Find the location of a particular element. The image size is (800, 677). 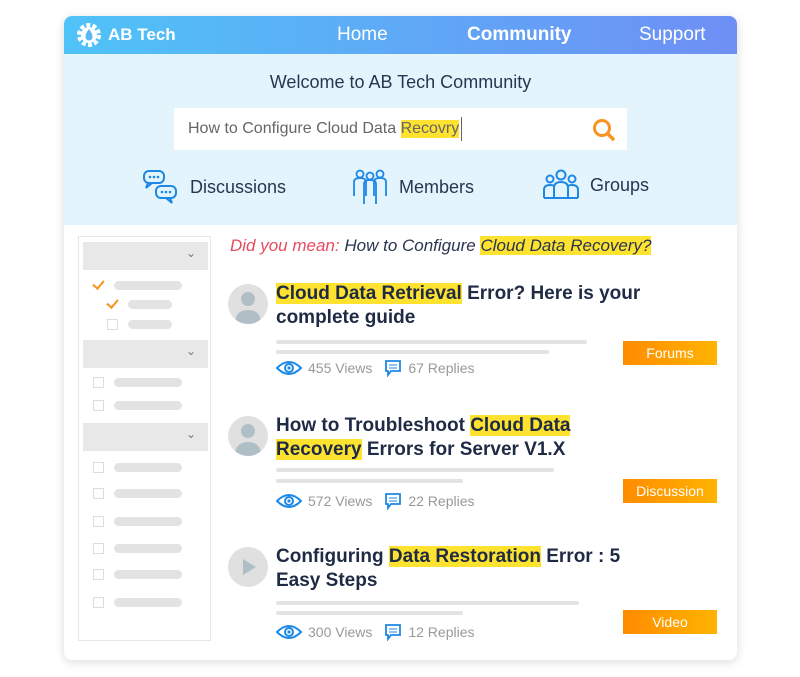

views-count: 455 Views is located at coordinates (340, 368).